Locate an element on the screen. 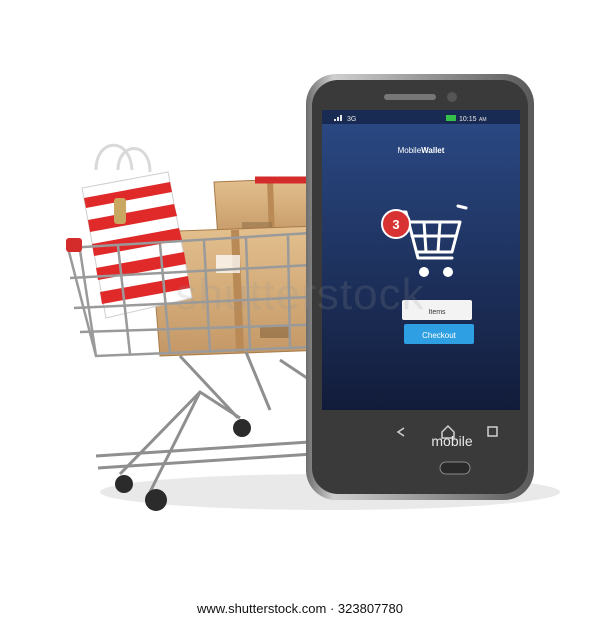 The height and width of the screenshot is (620, 600). credit-site: www.shutterstock.com is located at coordinates (262, 608).